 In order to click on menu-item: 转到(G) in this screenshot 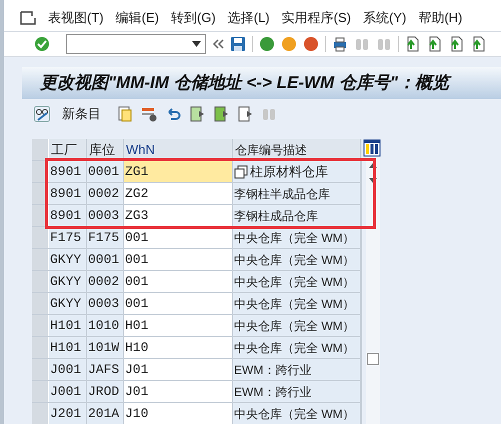, I will do `click(193, 18)`.